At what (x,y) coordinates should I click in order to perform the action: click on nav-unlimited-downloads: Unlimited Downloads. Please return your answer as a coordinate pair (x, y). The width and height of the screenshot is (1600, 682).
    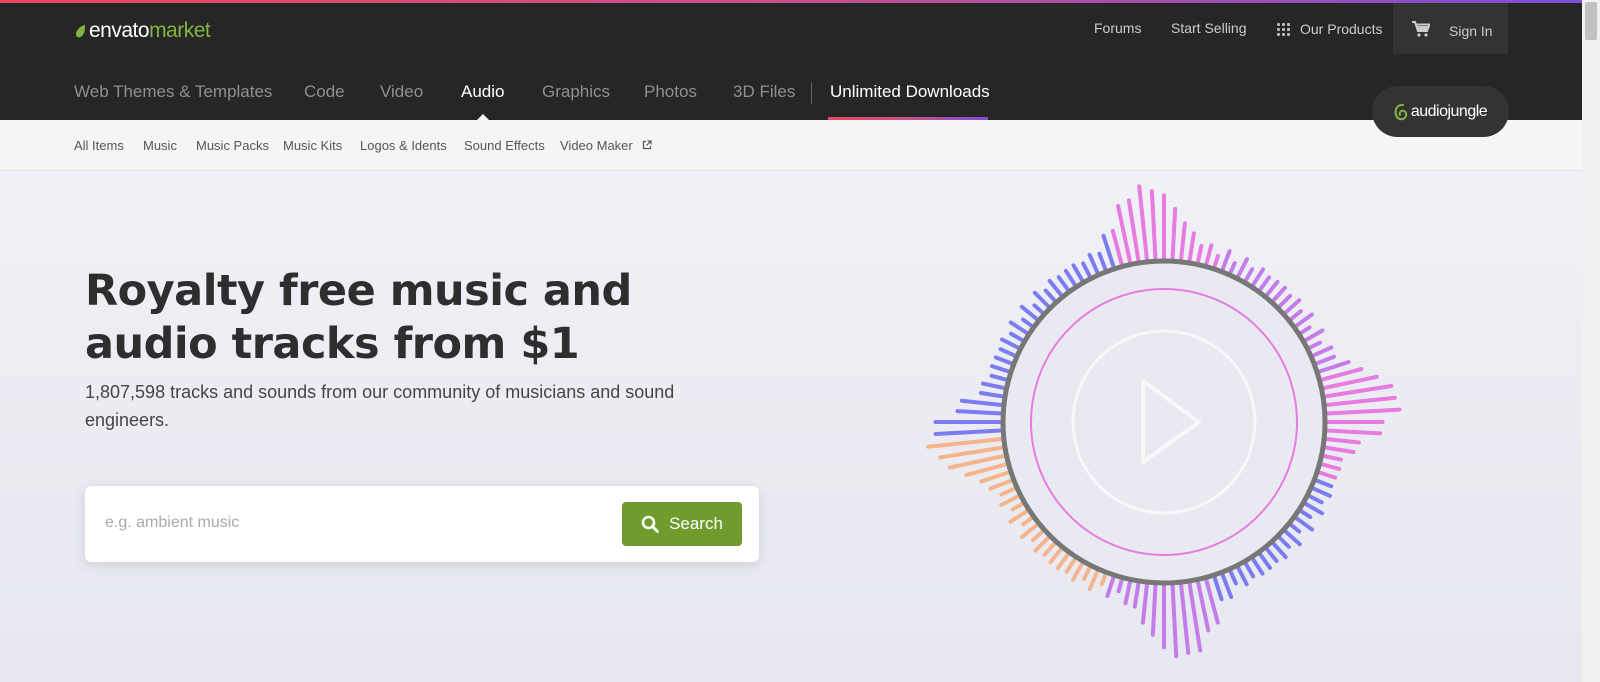
    Looking at the image, I should click on (910, 92).